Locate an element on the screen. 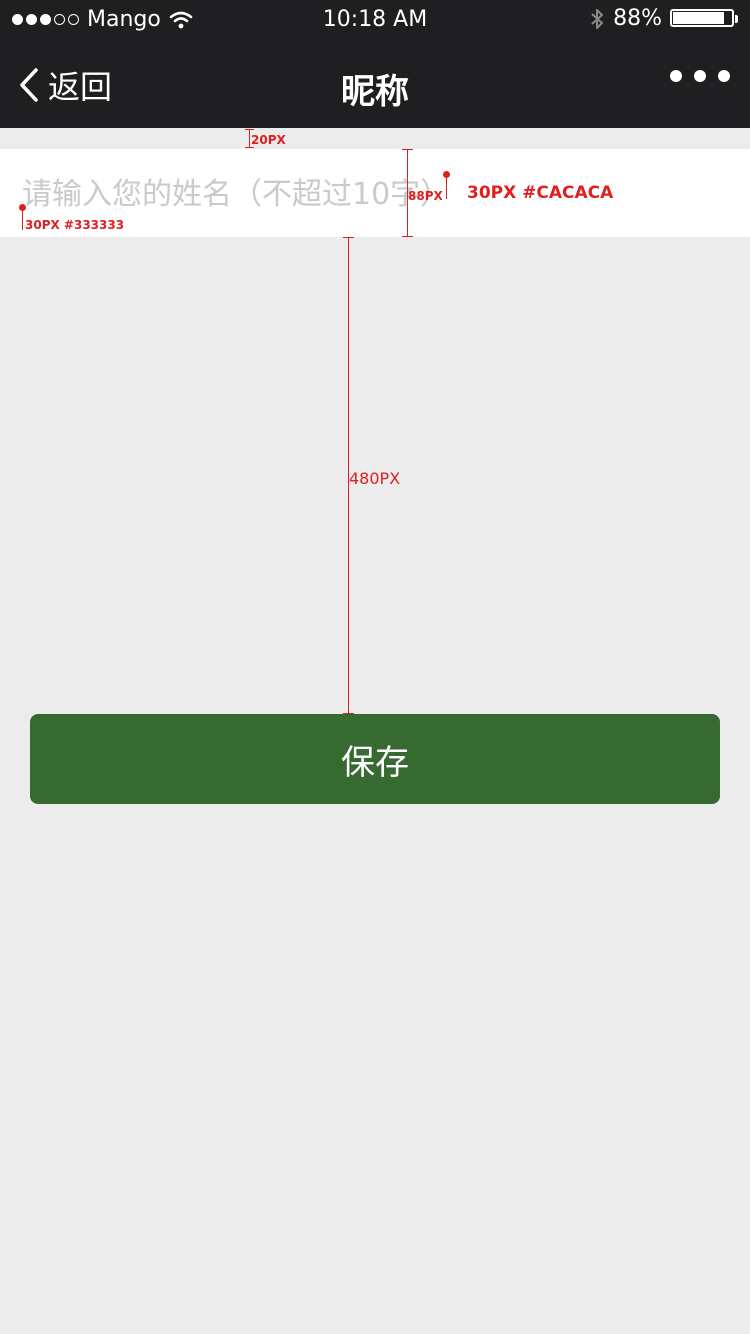 The height and width of the screenshot is (1334, 750). status-bar: Mango 10:18 AM 88% is located at coordinates (375, 20).